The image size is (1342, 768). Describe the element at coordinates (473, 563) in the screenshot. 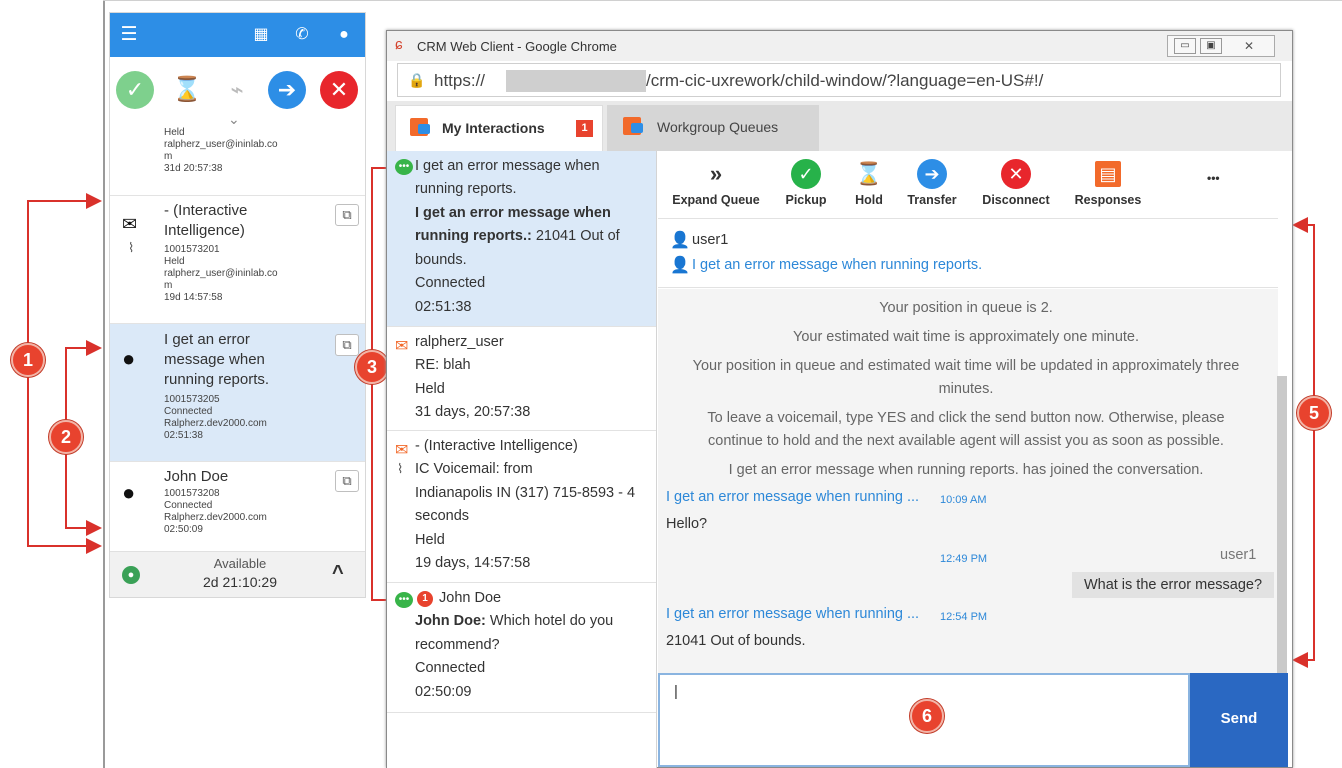

I see `interaction-time: 19 days, 14:57:58` at that location.